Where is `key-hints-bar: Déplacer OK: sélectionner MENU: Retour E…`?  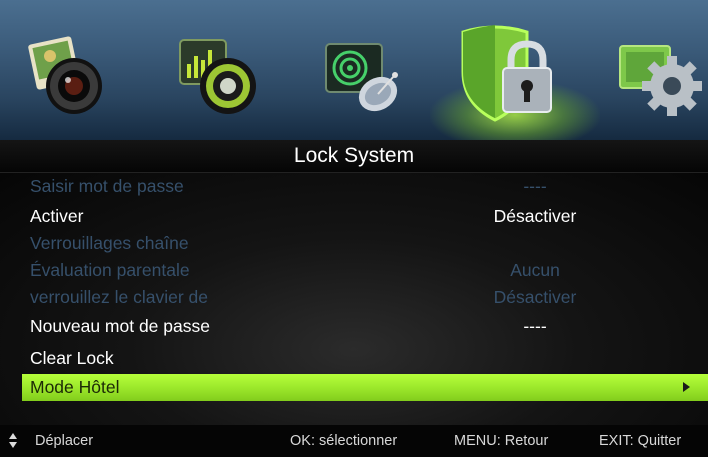
key-hints-bar: Déplacer OK: sélectionner MENU: Retour E… is located at coordinates (354, 441).